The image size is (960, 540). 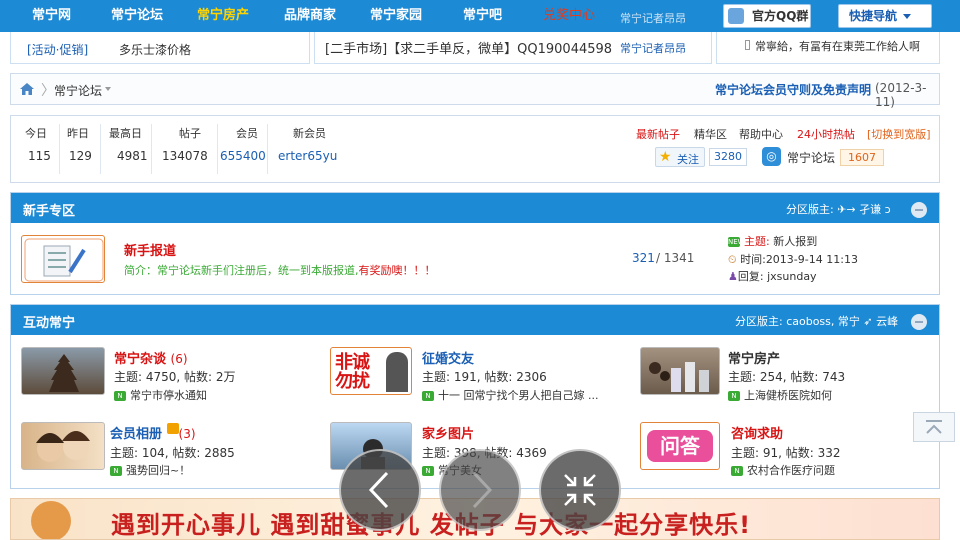 I want to click on star-icon: ★, so click(x=665, y=157).